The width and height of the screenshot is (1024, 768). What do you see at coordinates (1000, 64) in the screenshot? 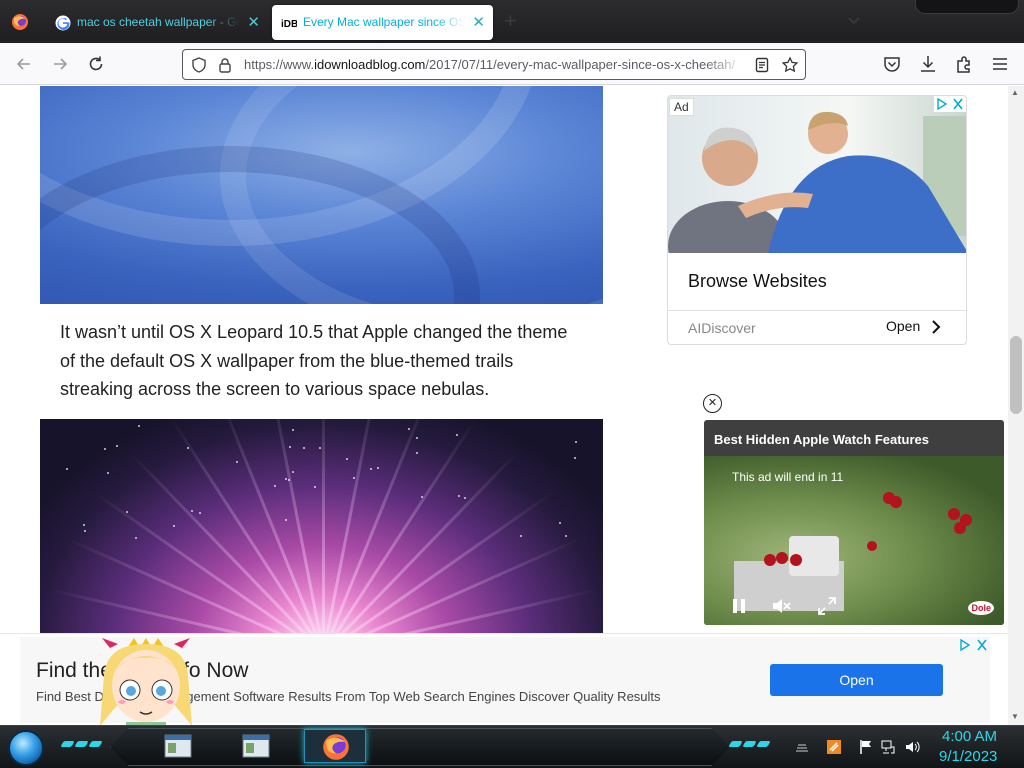
I see `hamburger-menu-icon` at bounding box center [1000, 64].